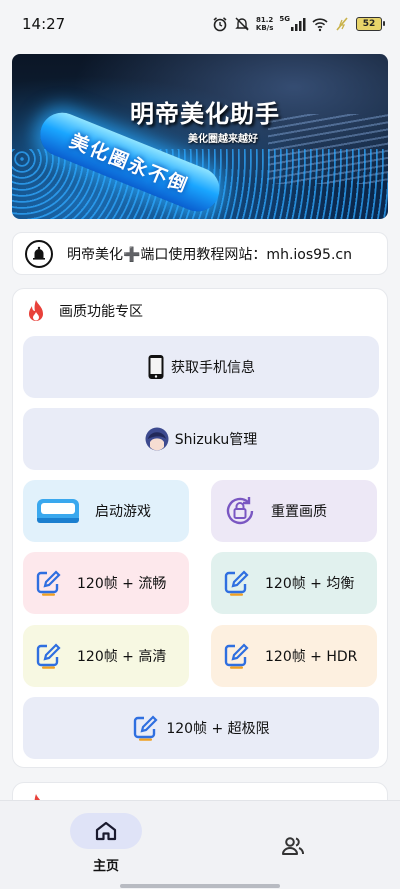  What do you see at coordinates (218, 729) in the screenshot?
I see `fps-ultra-label: 120帧 + 超极限` at bounding box center [218, 729].